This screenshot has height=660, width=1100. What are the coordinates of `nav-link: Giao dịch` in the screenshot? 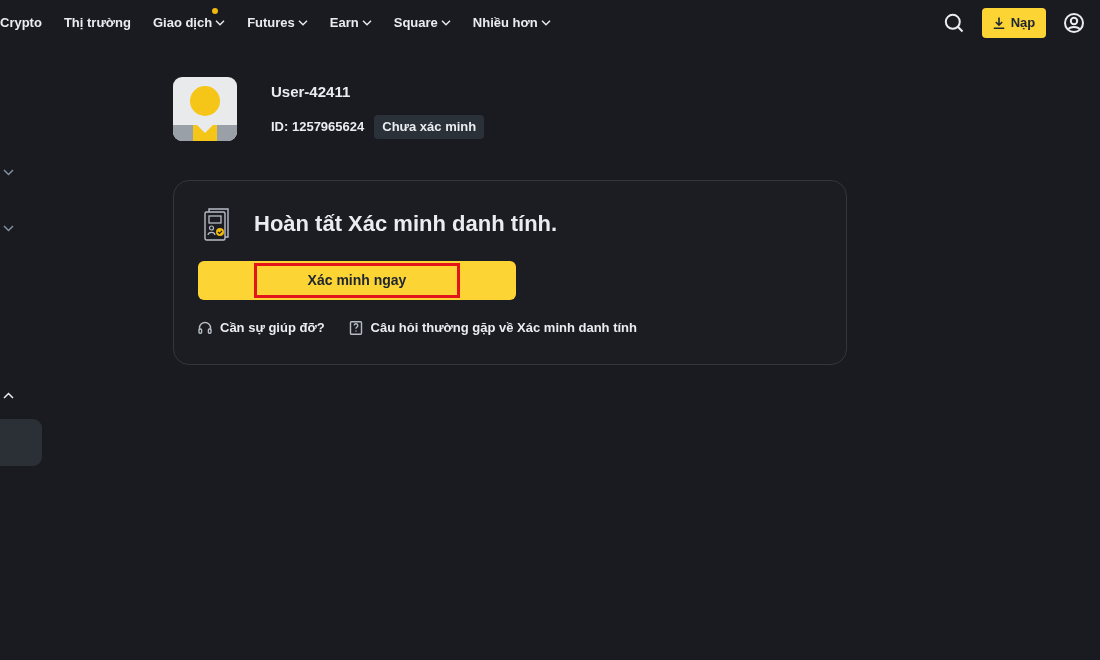 It's located at (189, 22).